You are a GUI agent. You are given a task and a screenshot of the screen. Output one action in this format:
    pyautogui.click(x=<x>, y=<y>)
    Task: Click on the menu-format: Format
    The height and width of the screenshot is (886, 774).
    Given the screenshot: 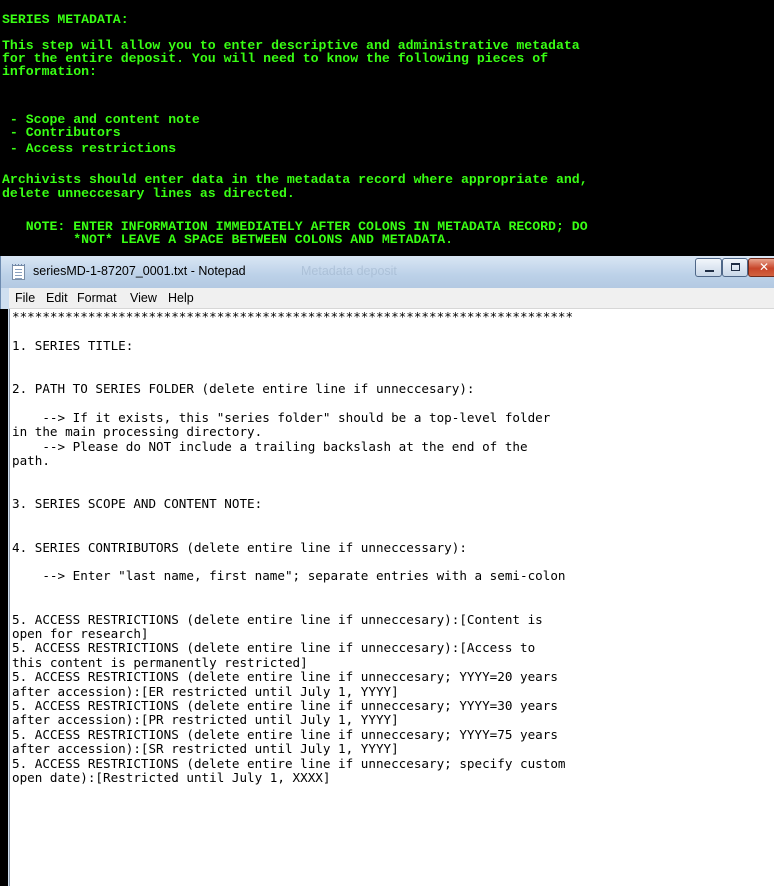 What is the action you would take?
    pyautogui.click(x=97, y=298)
    